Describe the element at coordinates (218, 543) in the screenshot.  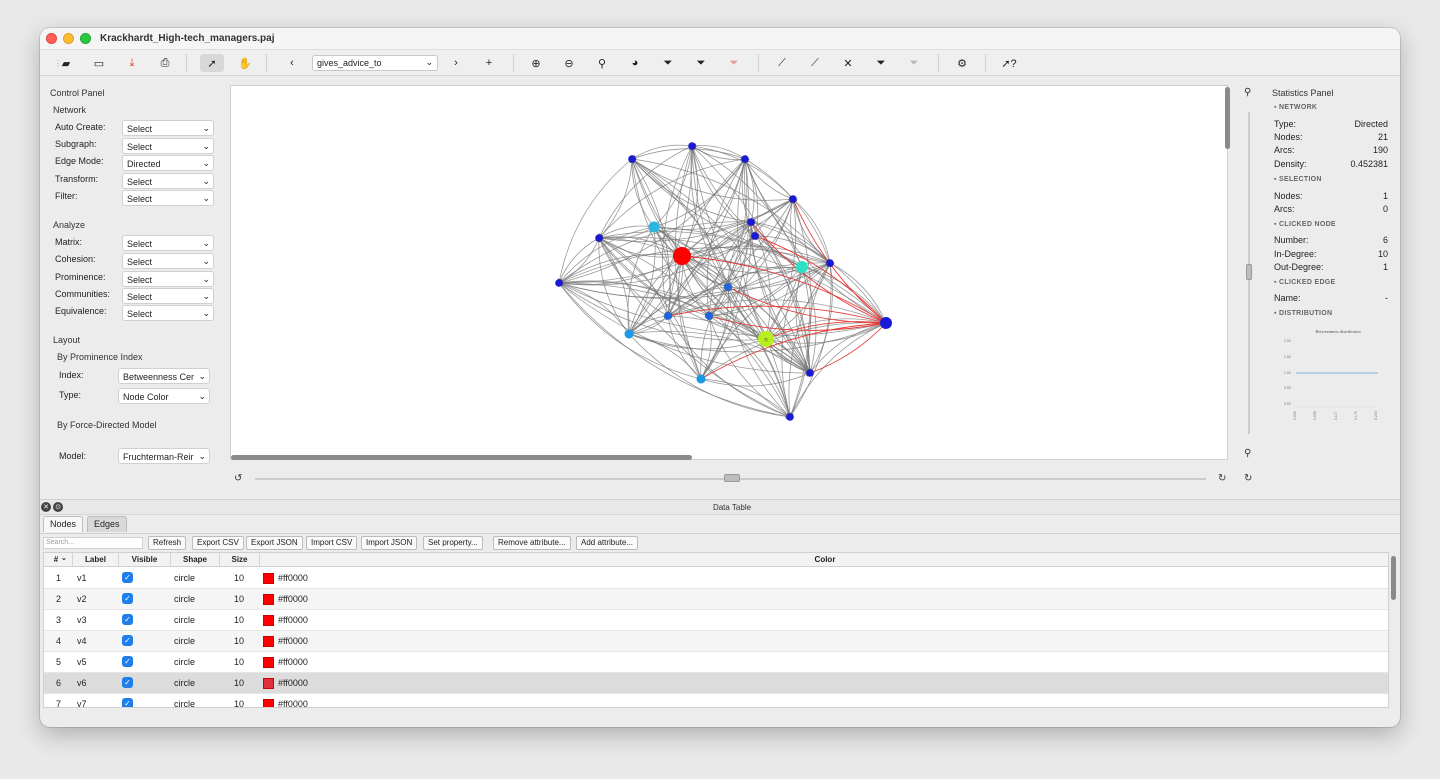
I see `export-csv-button: Export CSV` at that location.